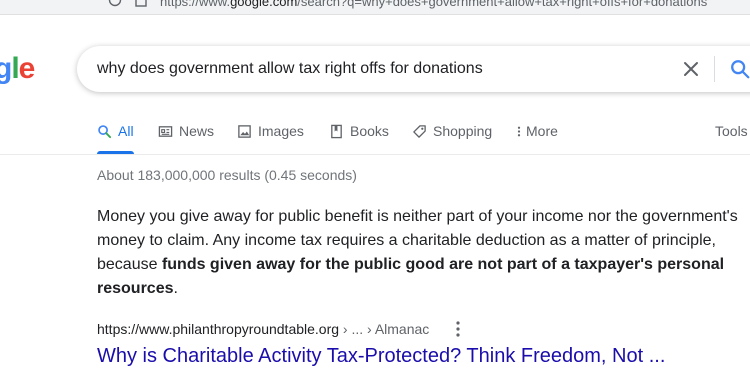 The width and height of the screenshot is (750, 378). What do you see at coordinates (452, 131) in the screenshot?
I see `tab-shopping: Shopping` at bounding box center [452, 131].